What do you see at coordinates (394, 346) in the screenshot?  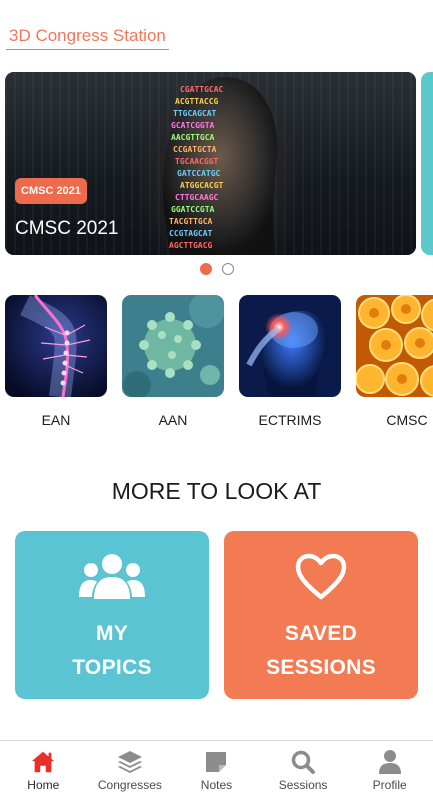 I see `cells-image` at bounding box center [394, 346].